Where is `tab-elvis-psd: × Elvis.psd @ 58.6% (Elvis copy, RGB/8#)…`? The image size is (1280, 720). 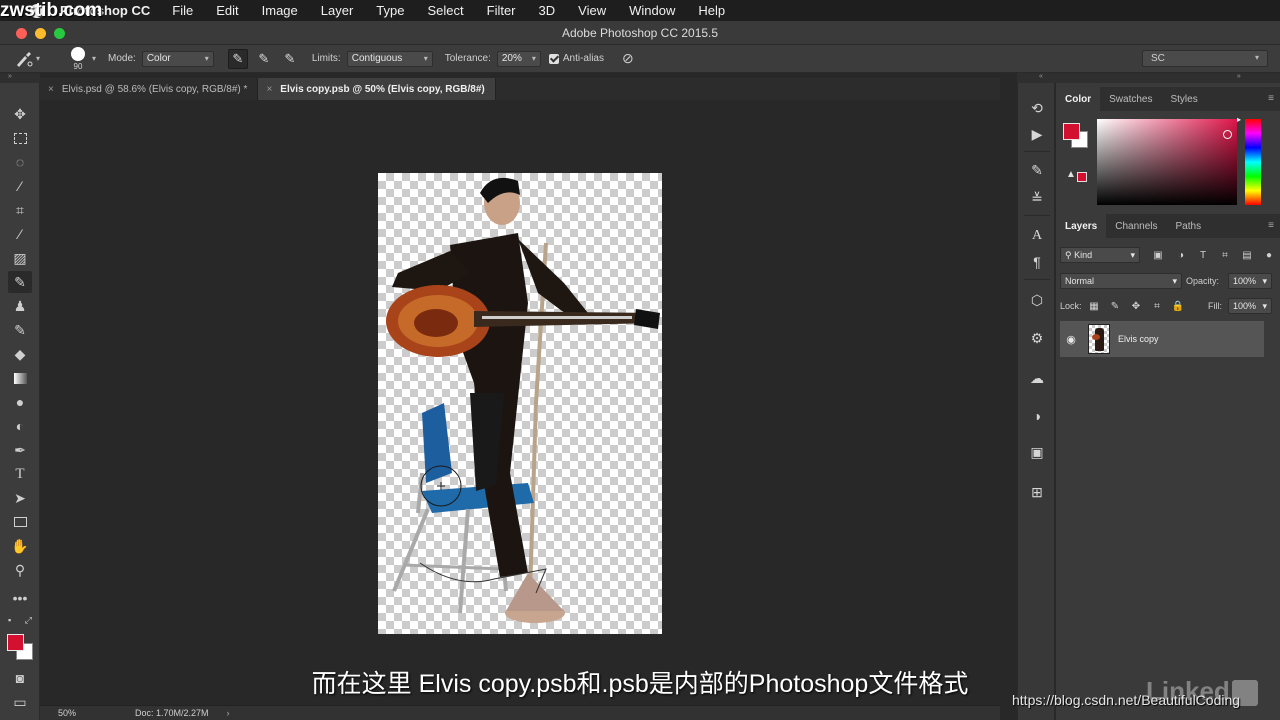
tab-elvis-psd: × Elvis.psd @ 58.6% (Elvis copy, RGB/8#)… is located at coordinates (149, 89).